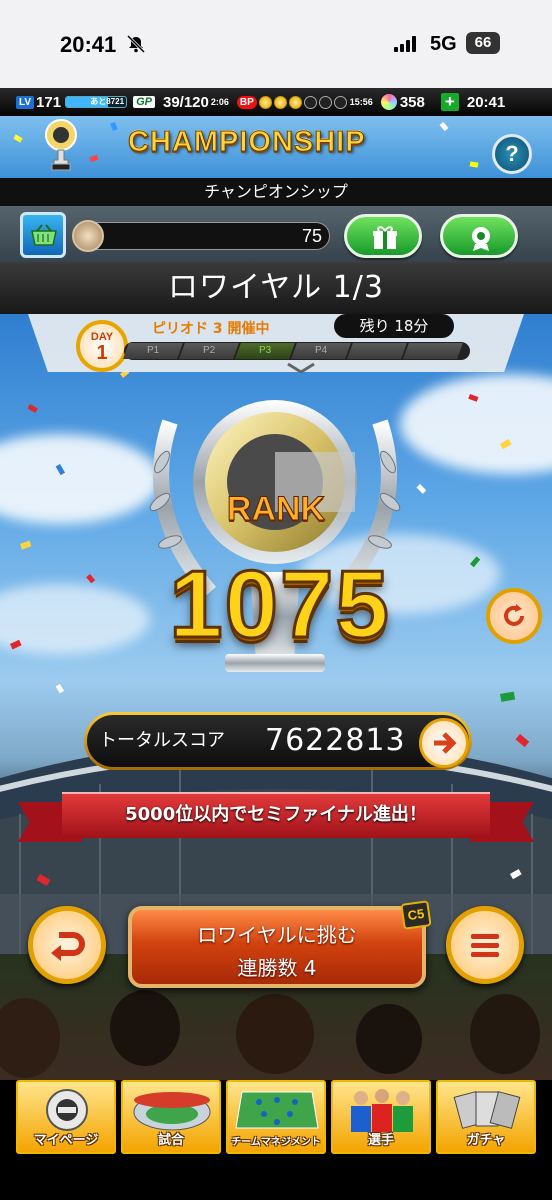 The width and height of the screenshot is (552, 1200). I want to click on period-progress: P1 P2 P3 P4, so click(296, 351).